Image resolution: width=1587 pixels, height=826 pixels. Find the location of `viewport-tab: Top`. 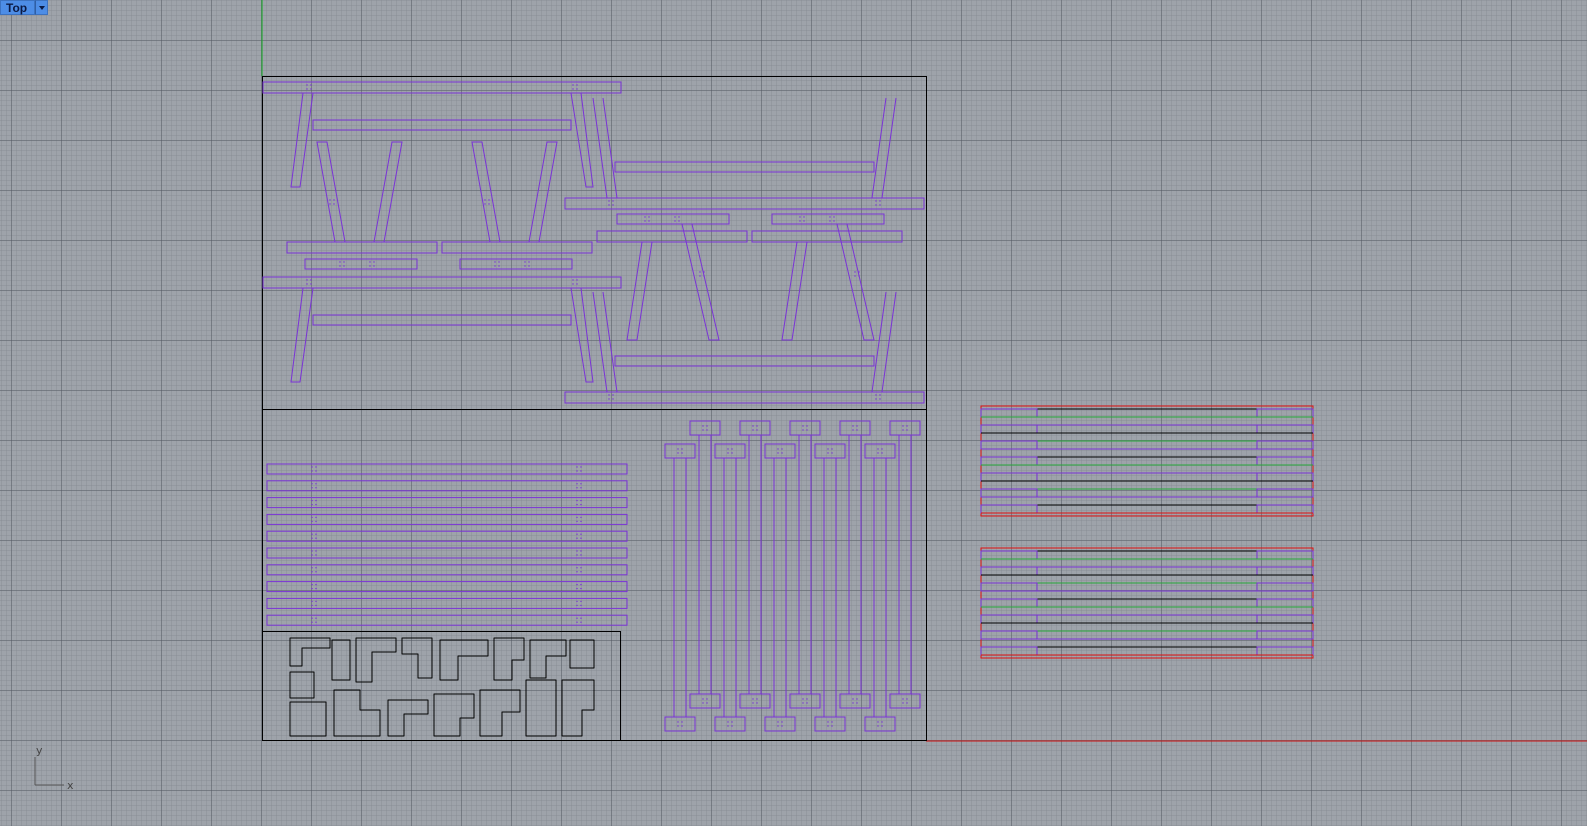

viewport-tab: Top is located at coordinates (24, 7).